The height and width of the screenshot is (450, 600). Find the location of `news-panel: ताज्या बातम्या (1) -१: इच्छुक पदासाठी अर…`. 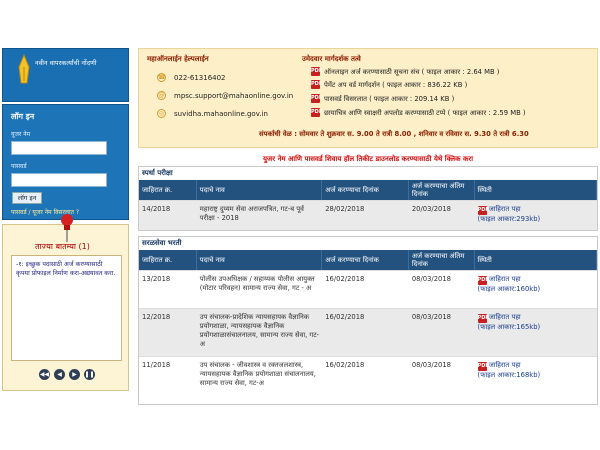

news-panel: ताज्या बातम्या (1) -१: इच्छुक पदासाठी अर… is located at coordinates (65, 302).